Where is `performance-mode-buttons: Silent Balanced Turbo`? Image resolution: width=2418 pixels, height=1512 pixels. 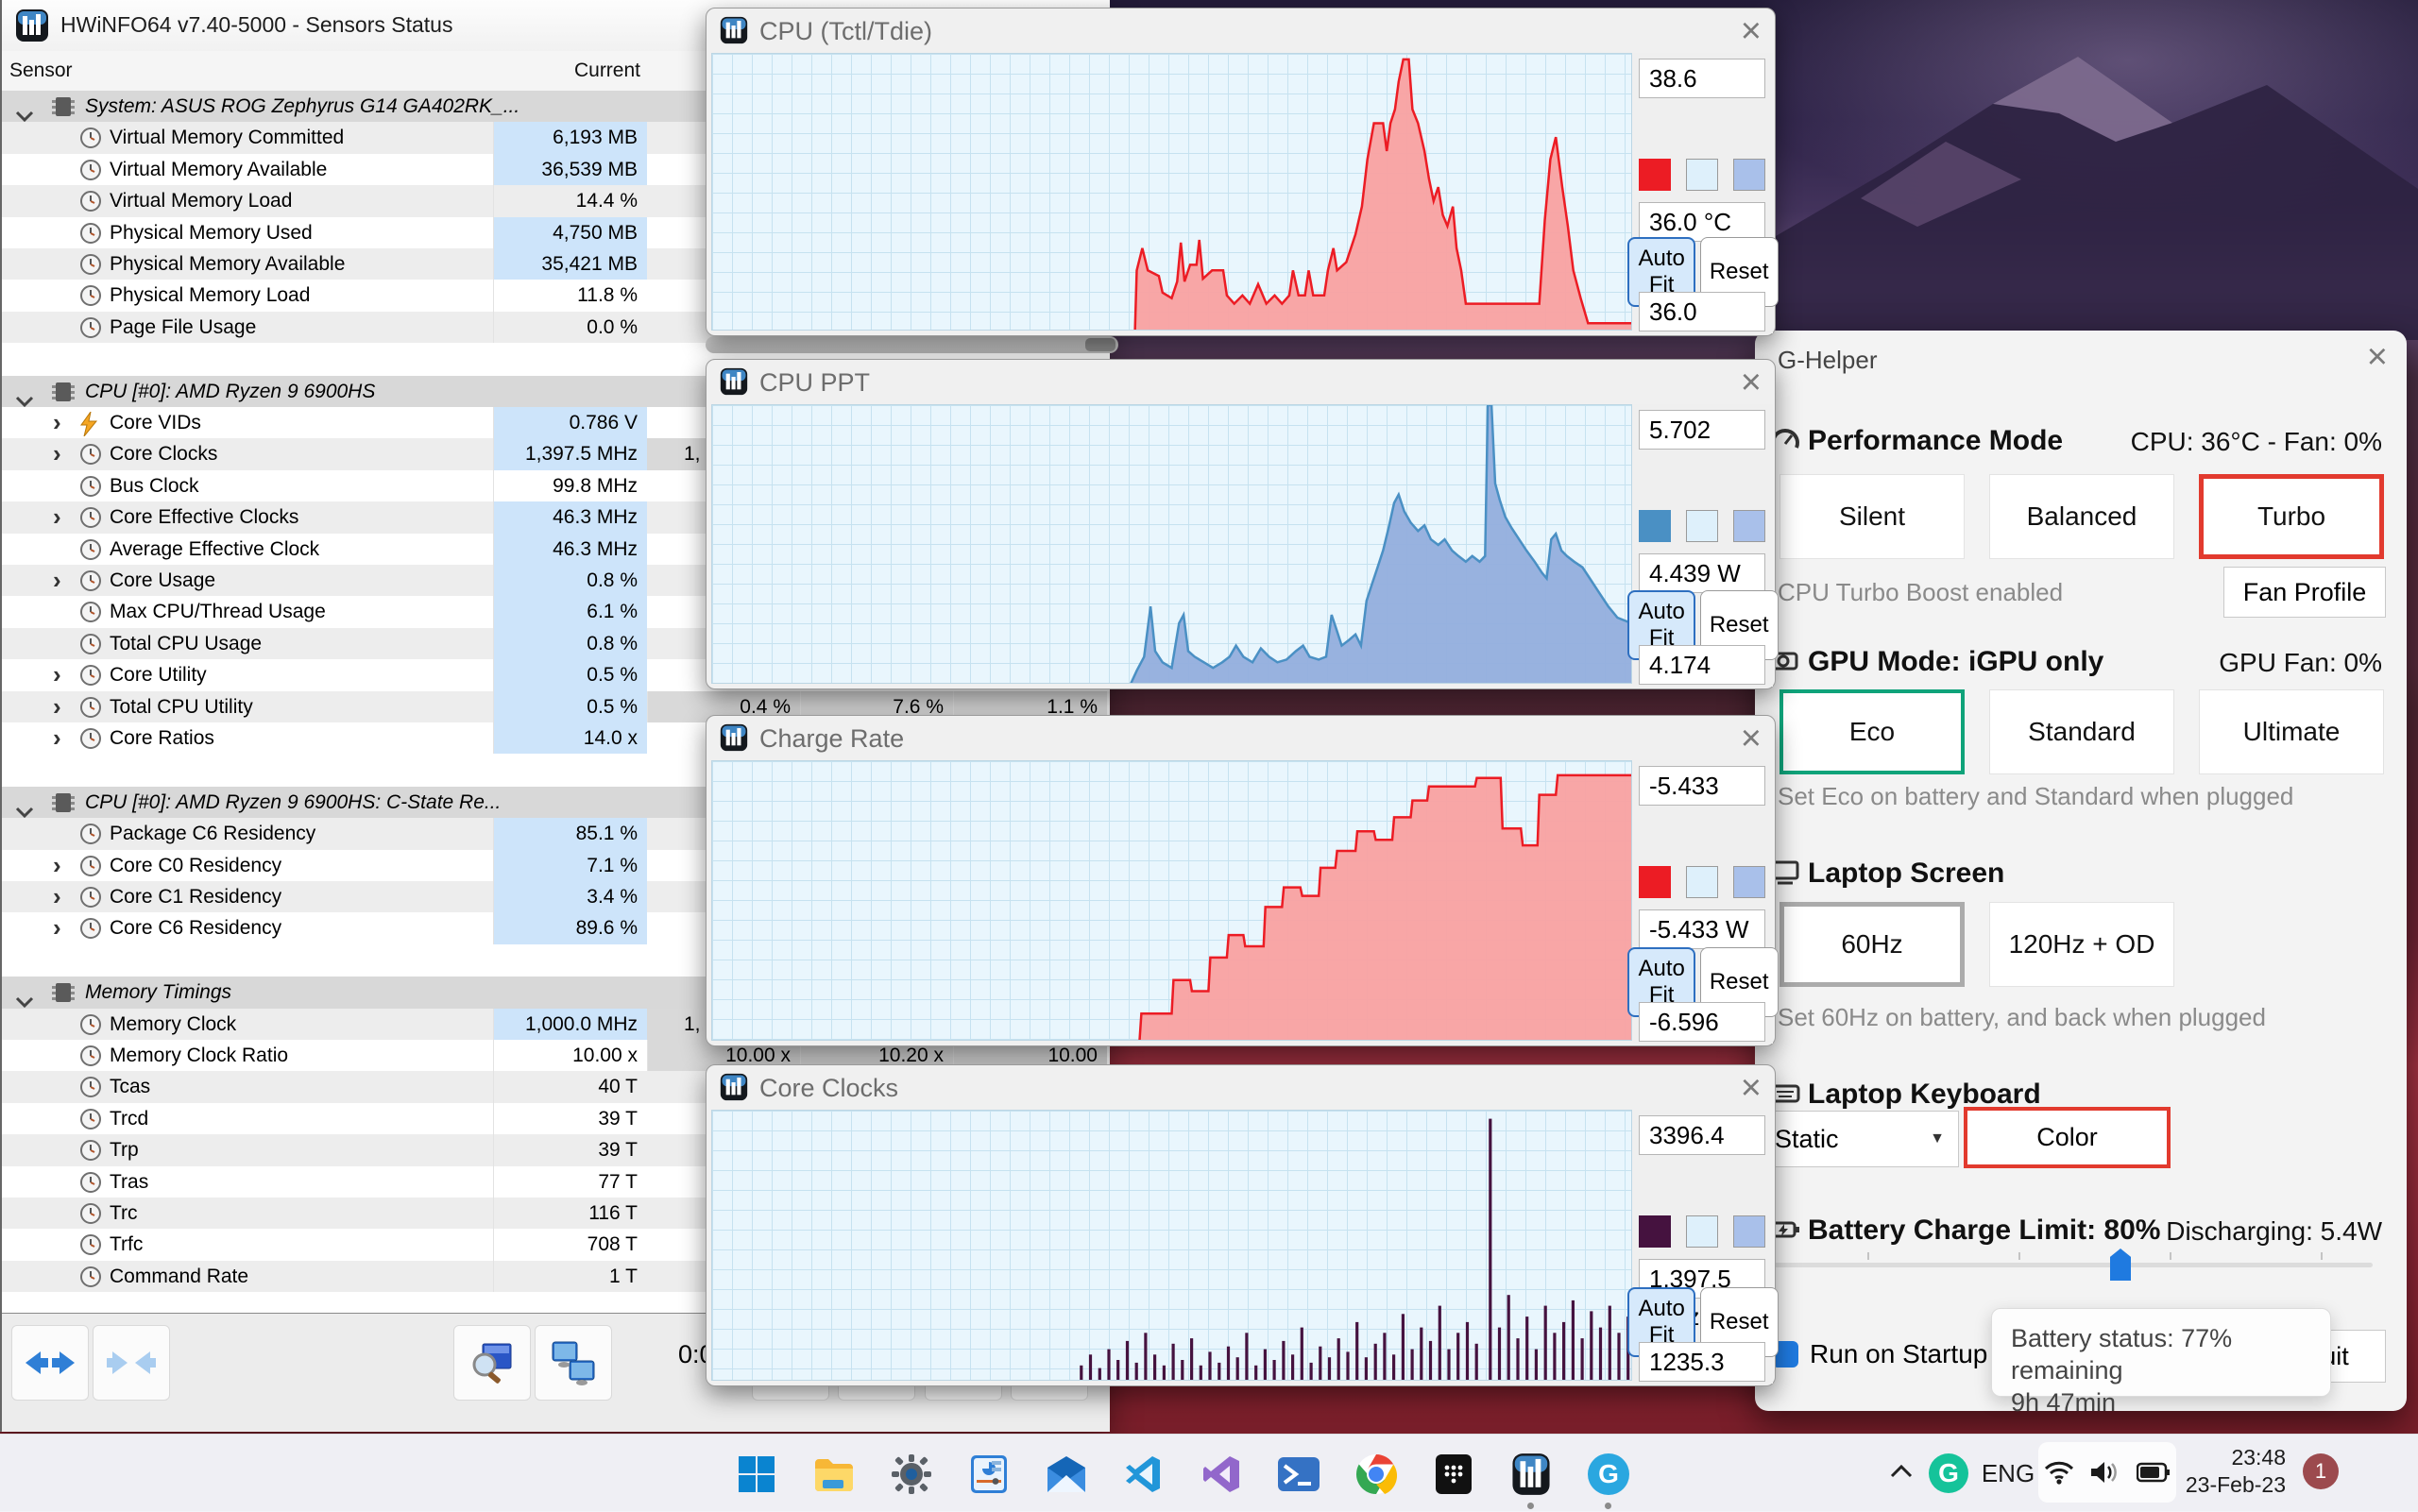
performance-mode-buttons: Silent Balanced Turbo is located at coordinates (2081, 516).